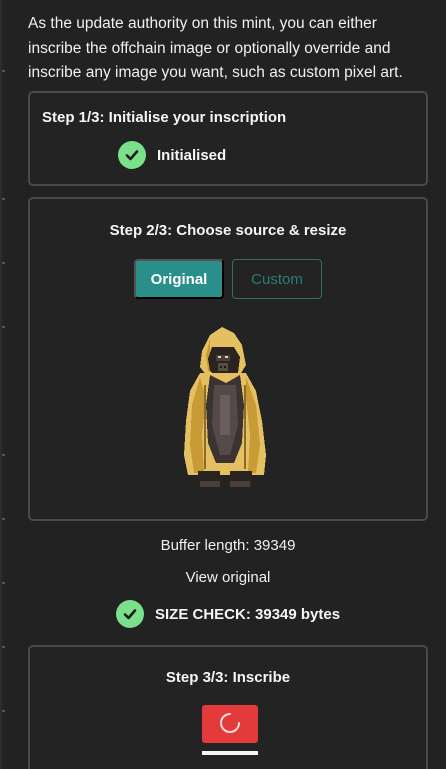 This screenshot has width=446, height=769. Describe the element at coordinates (228, 677) in the screenshot. I see `step3-title: Step 3/3: Inscribe` at that location.